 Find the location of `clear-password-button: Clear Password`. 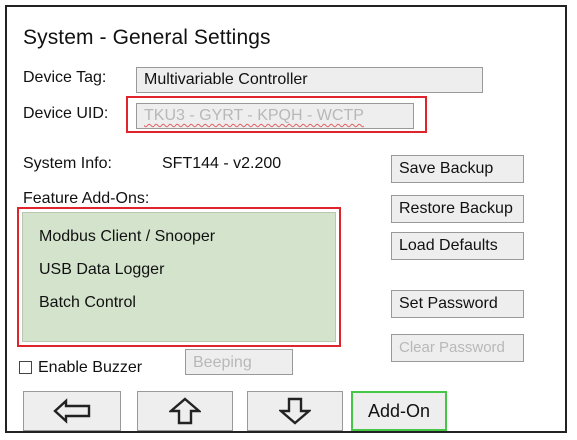

clear-password-button: Clear Password is located at coordinates (457, 348).